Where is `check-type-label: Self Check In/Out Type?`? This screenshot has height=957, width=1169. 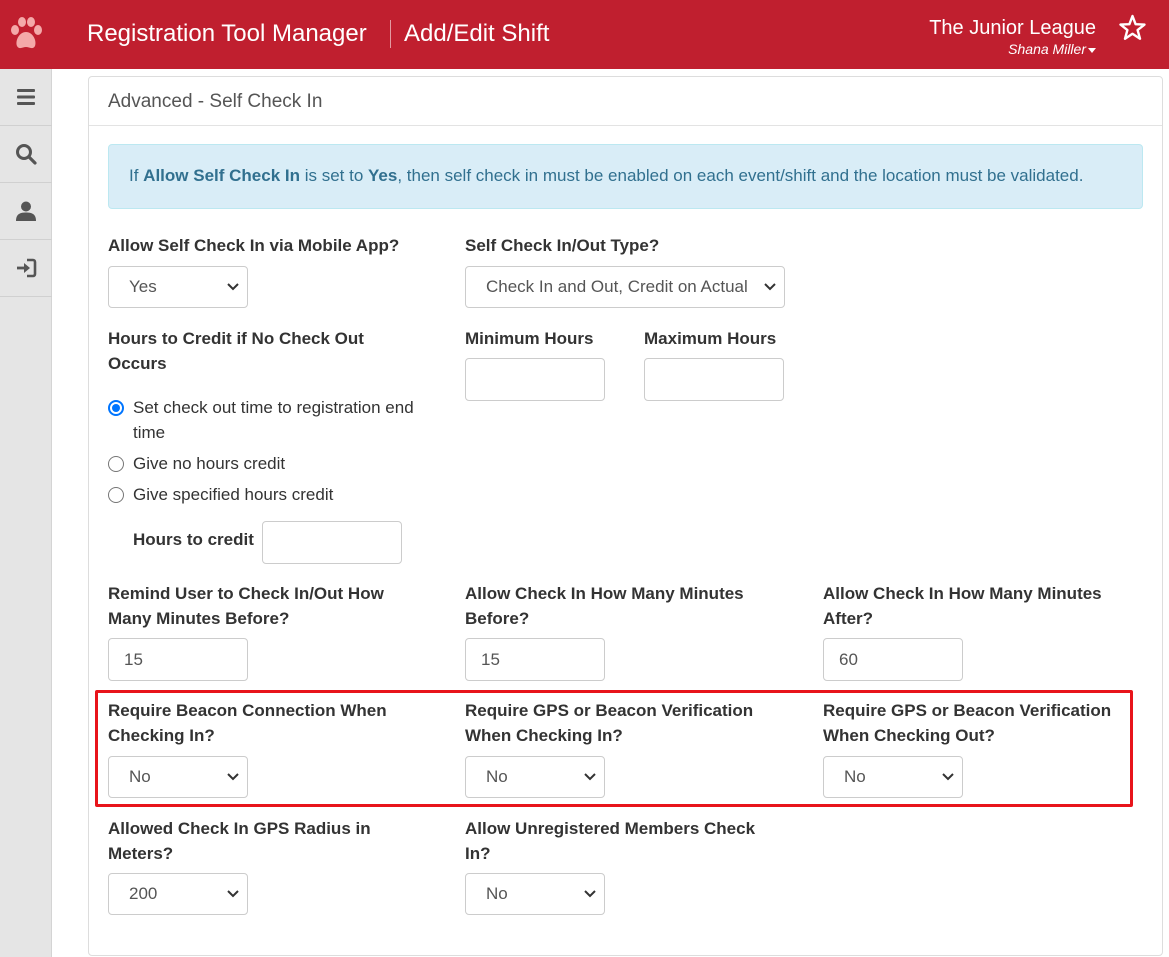 check-type-label: Self Check In/Out Type? is located at coordinates (562, 245).